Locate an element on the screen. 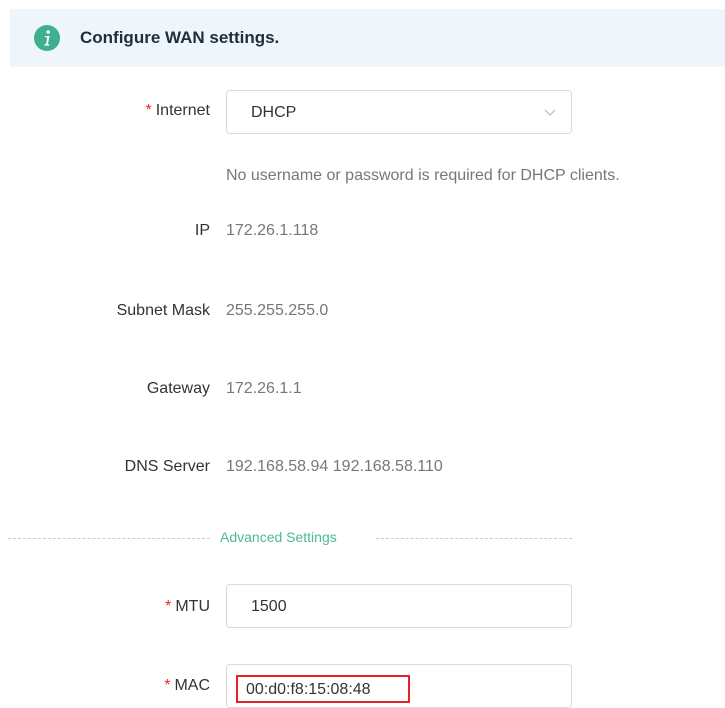  gateway-value: 172.26.1.1 is located at coordinates (264, 388).